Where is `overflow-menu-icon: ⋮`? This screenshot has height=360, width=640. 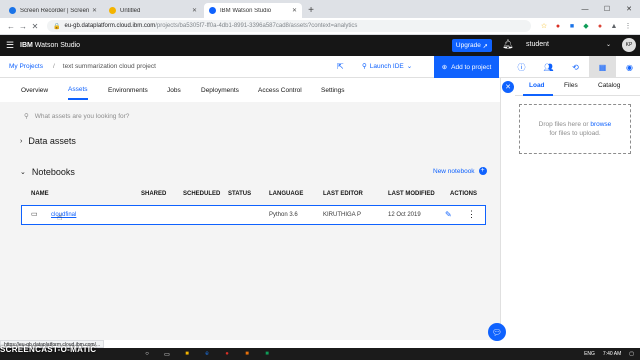 overflow-menu-icon: ⋮ is located at coordinates (471, 214).